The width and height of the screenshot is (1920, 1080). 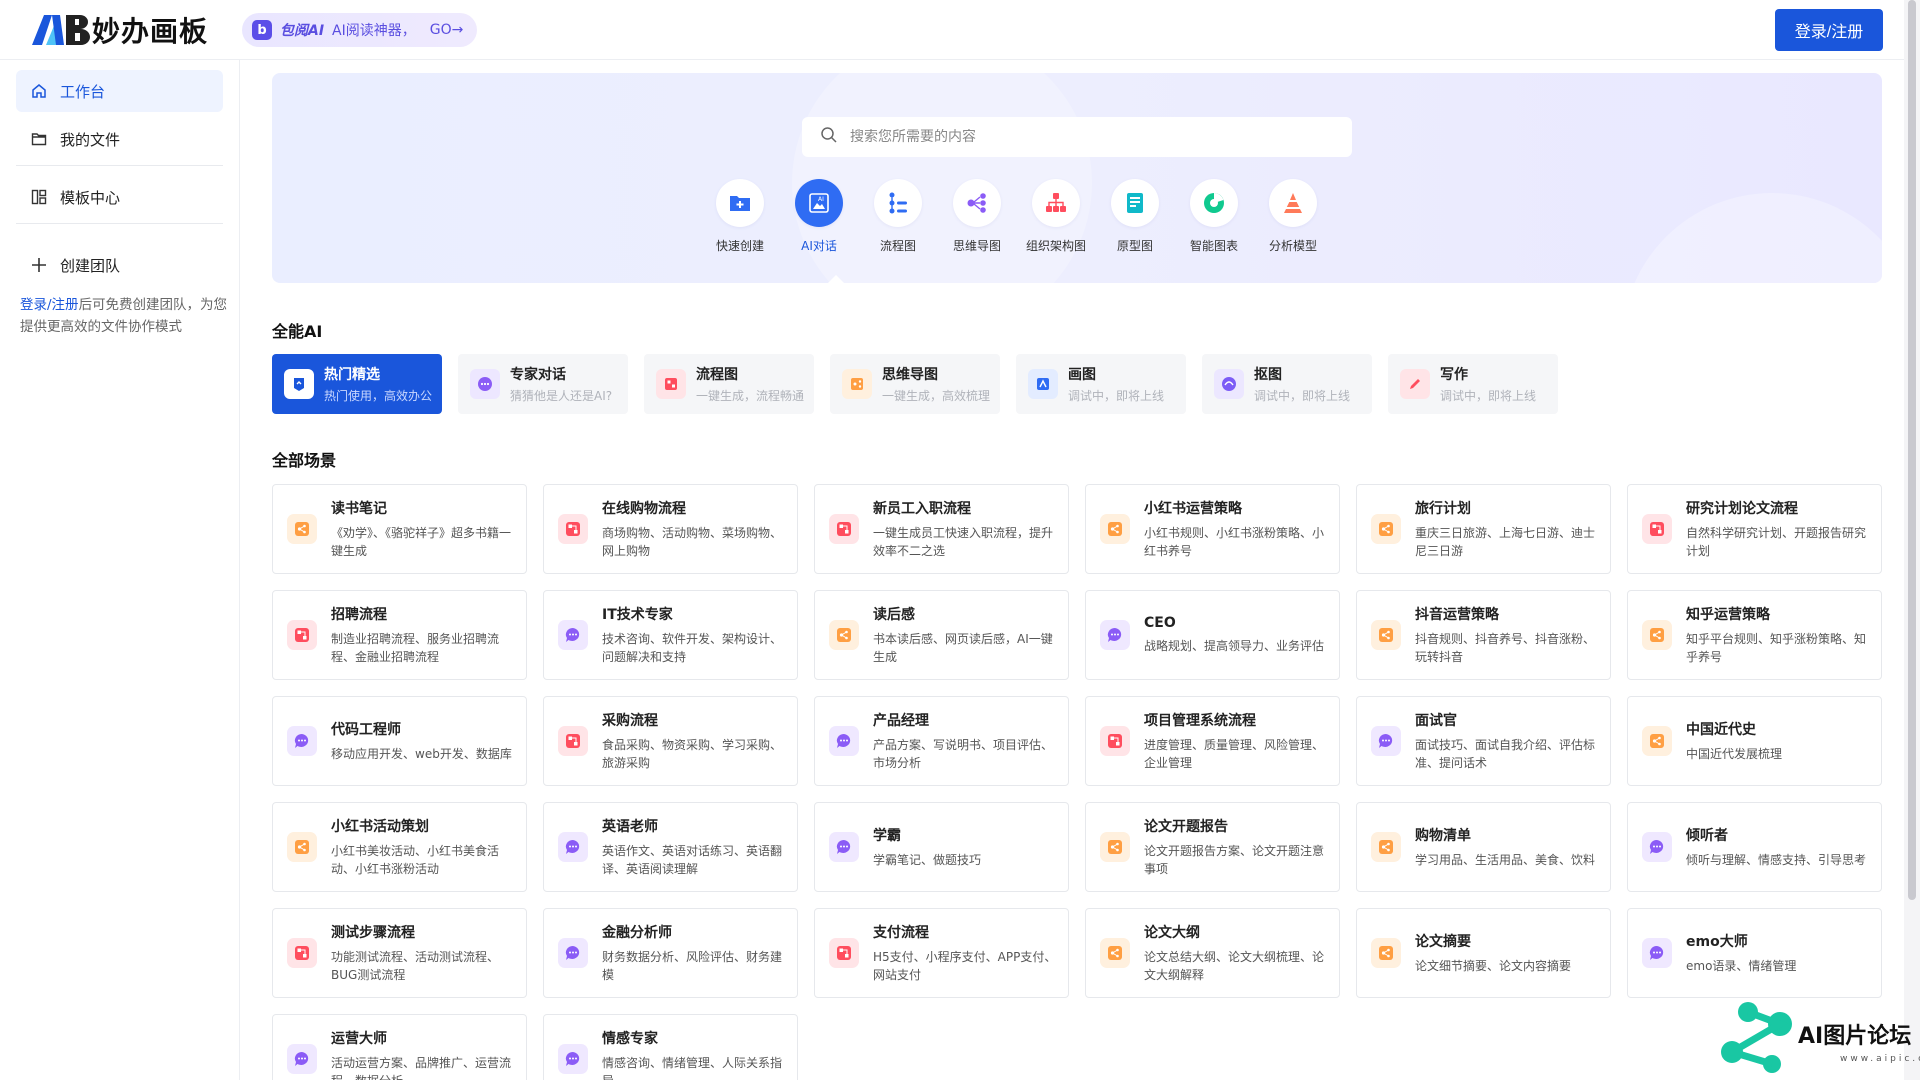 What do you see at coordinates (1287, 384) in the screenshot?
I see `ai-tab-6: 抠图 调试中，即将上线` at bounding box center [1287, 384].